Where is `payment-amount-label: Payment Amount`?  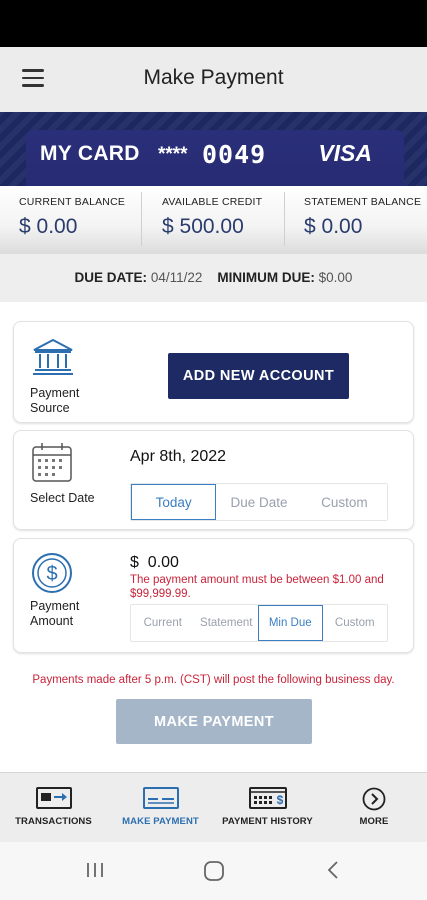 payment-amount-label: Payment Amount is located at coordinates (54, 614).